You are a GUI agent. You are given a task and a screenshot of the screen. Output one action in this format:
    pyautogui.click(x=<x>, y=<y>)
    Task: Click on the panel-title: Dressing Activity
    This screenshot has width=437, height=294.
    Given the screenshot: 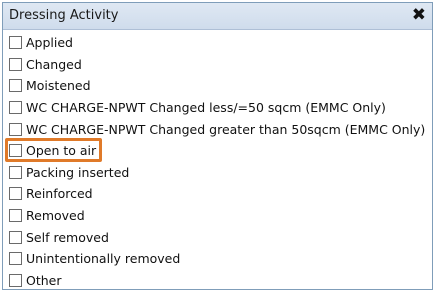 What is the action you would take?
    pyautogui.click(x=64, y=15)
    